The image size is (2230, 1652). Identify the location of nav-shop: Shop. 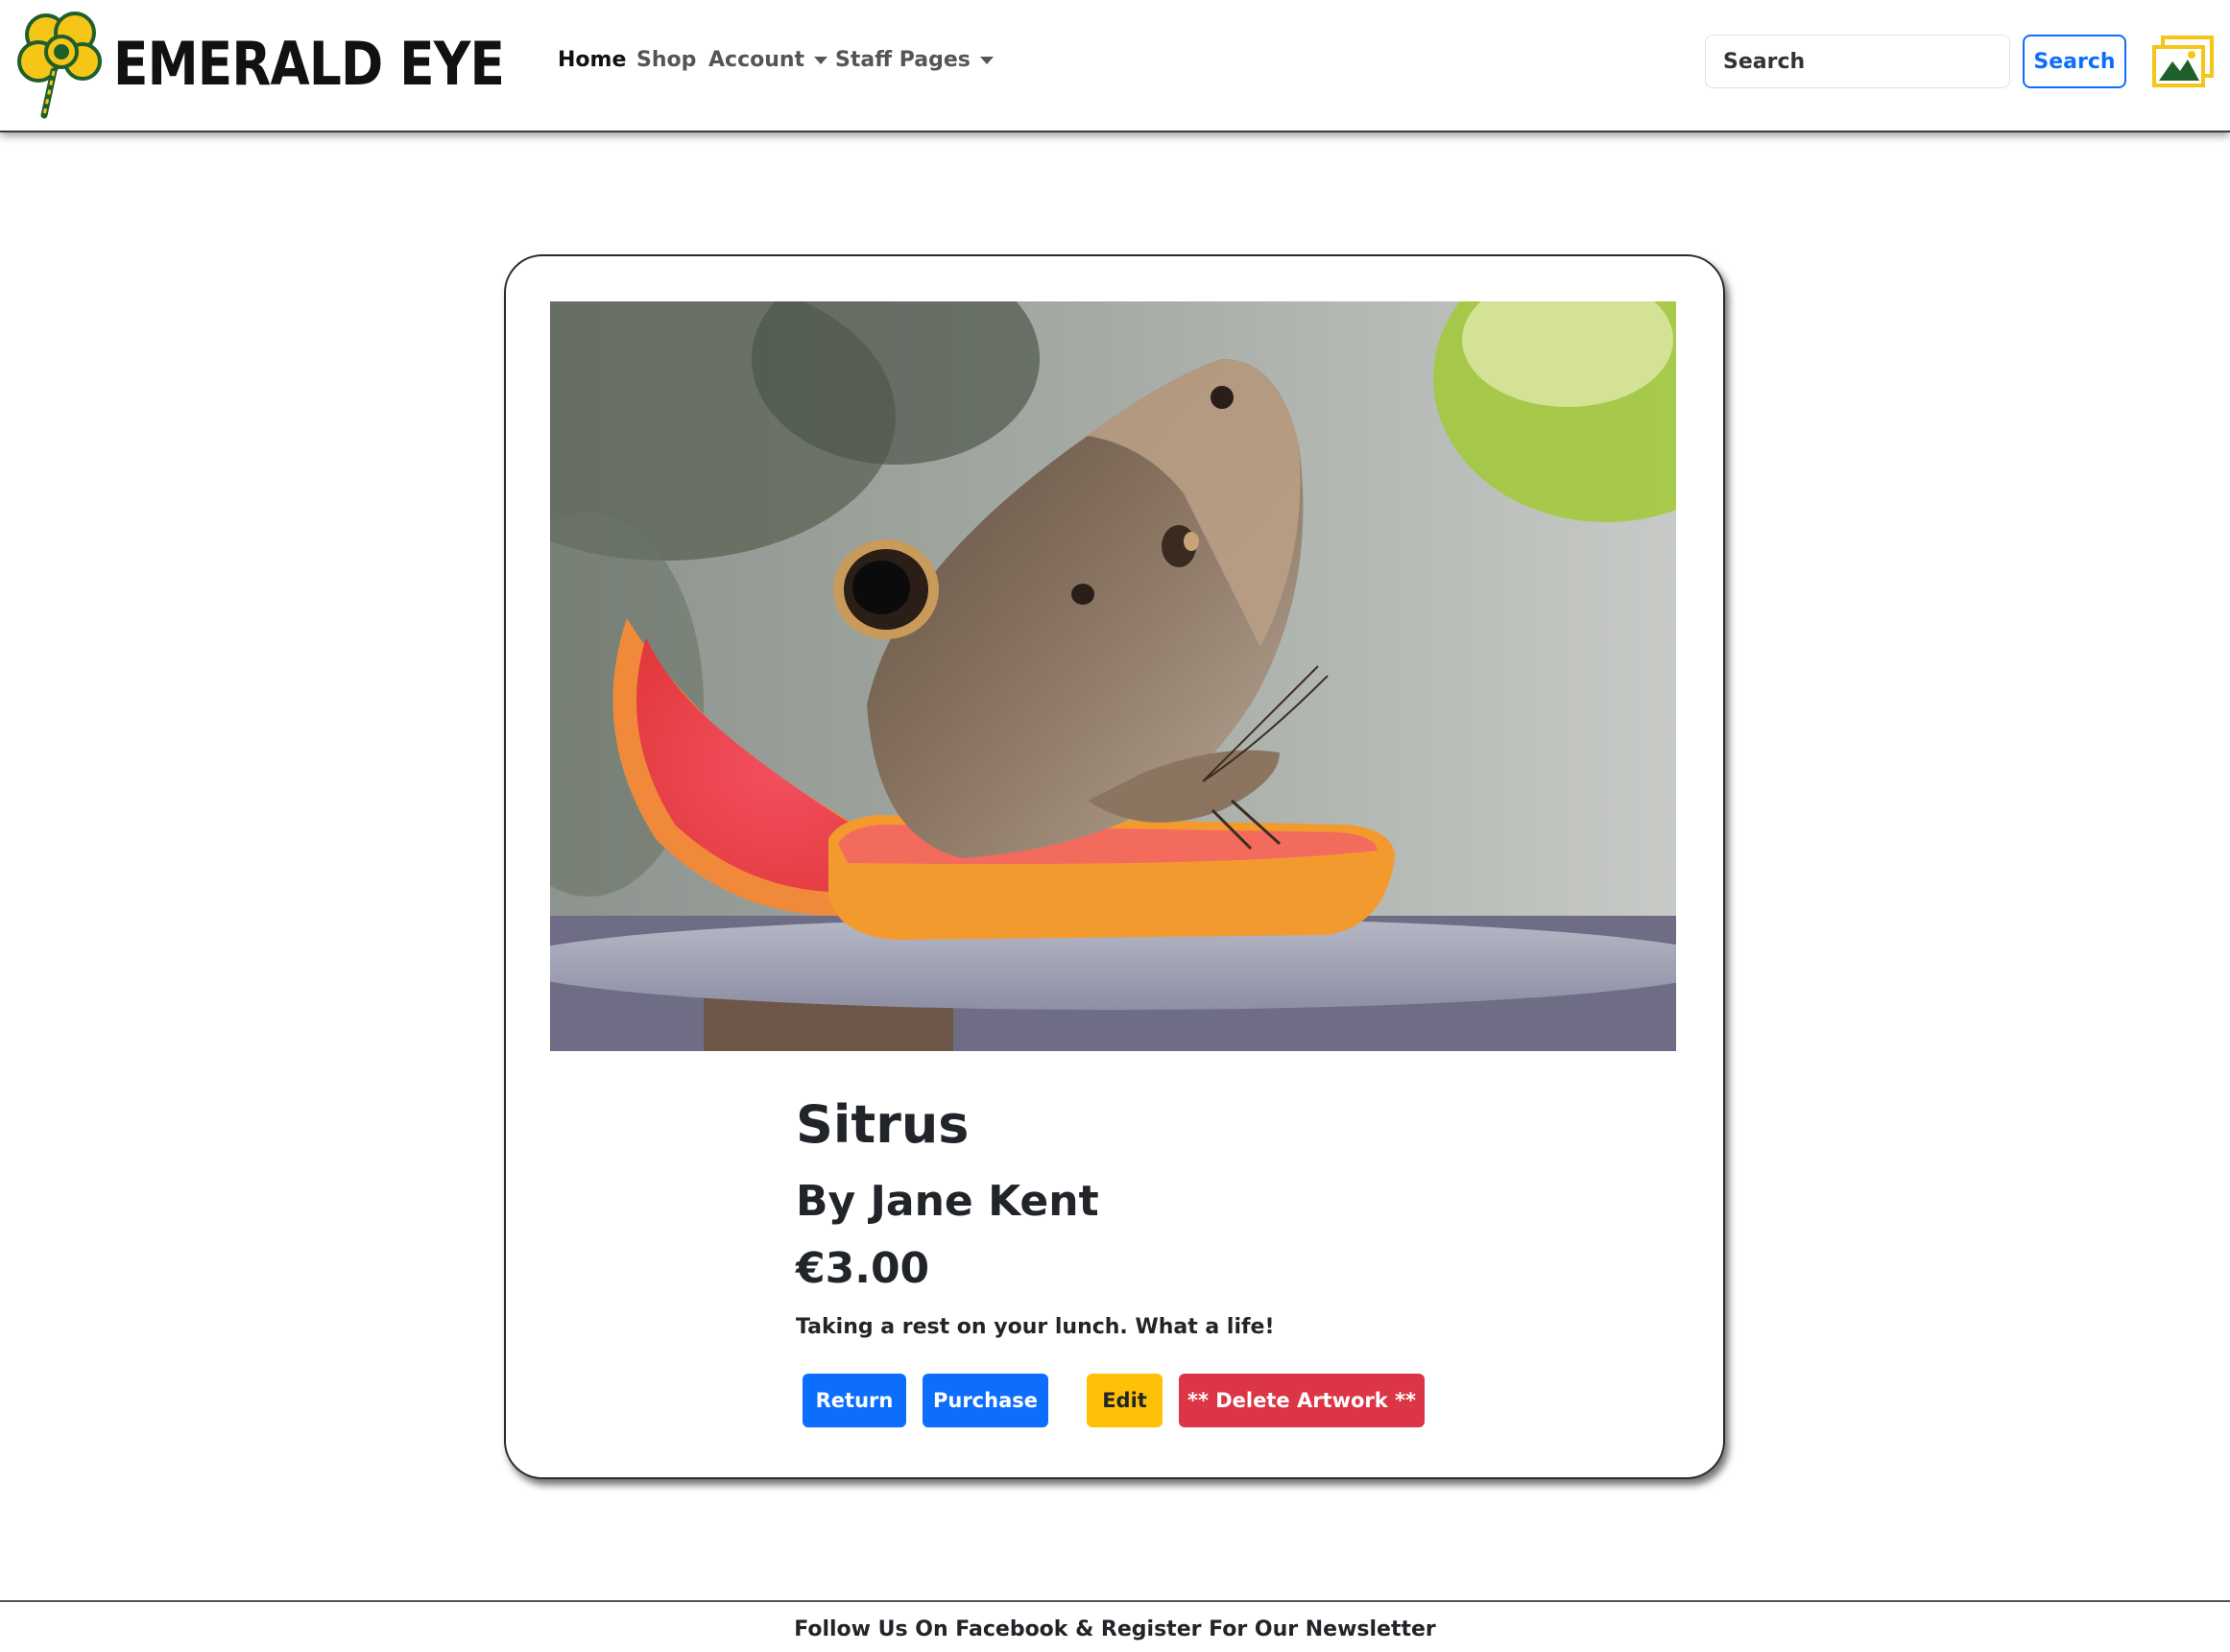
(666, 60).